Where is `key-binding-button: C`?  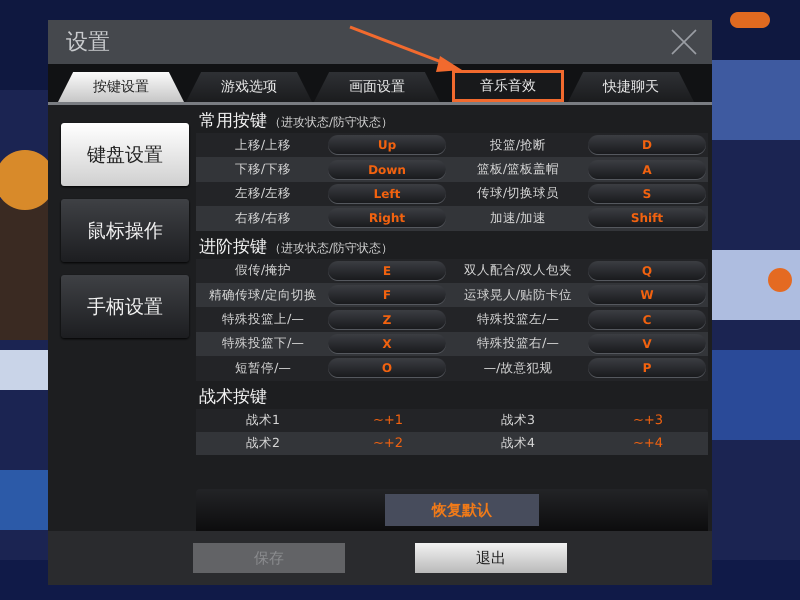 key-binding-button: C is located at coordinates (647, 320).